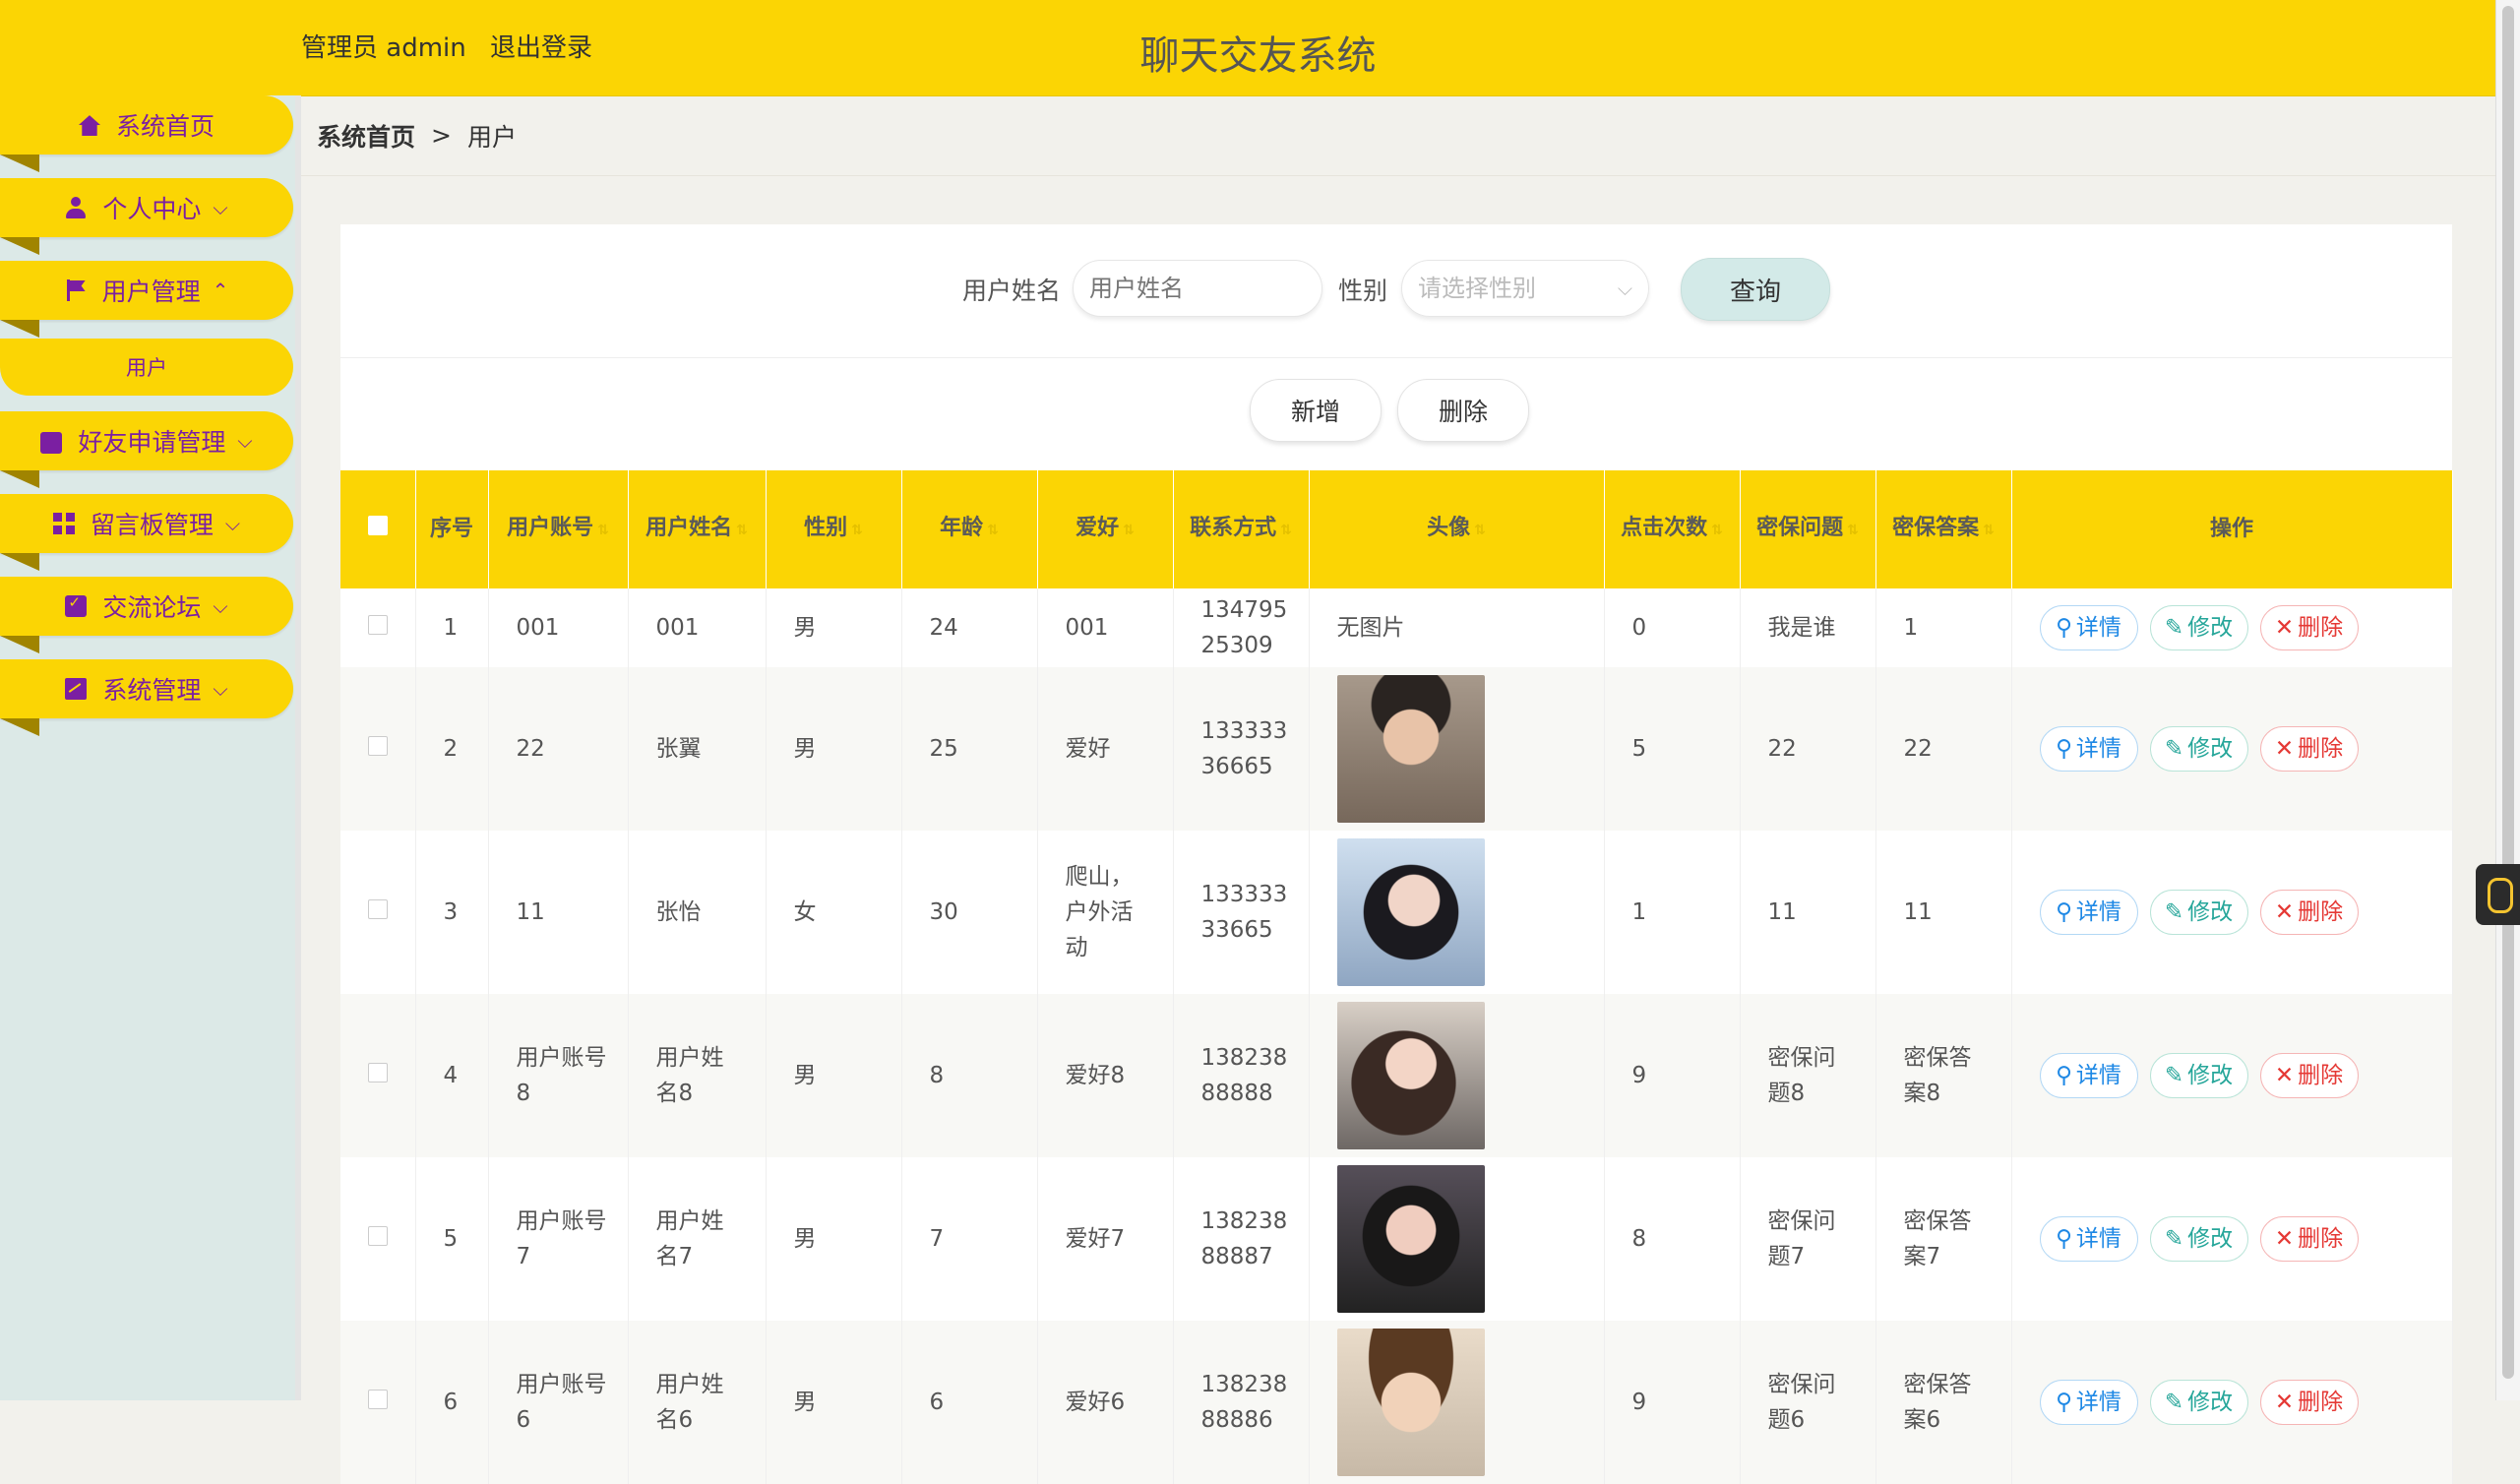 The width and height of the screenshot is (2520, 1484). What do you see at coordinates (147, 134) in the screenshot?
I see `sidebar-item-home: 系统首页` at bounding box center [147, 134].